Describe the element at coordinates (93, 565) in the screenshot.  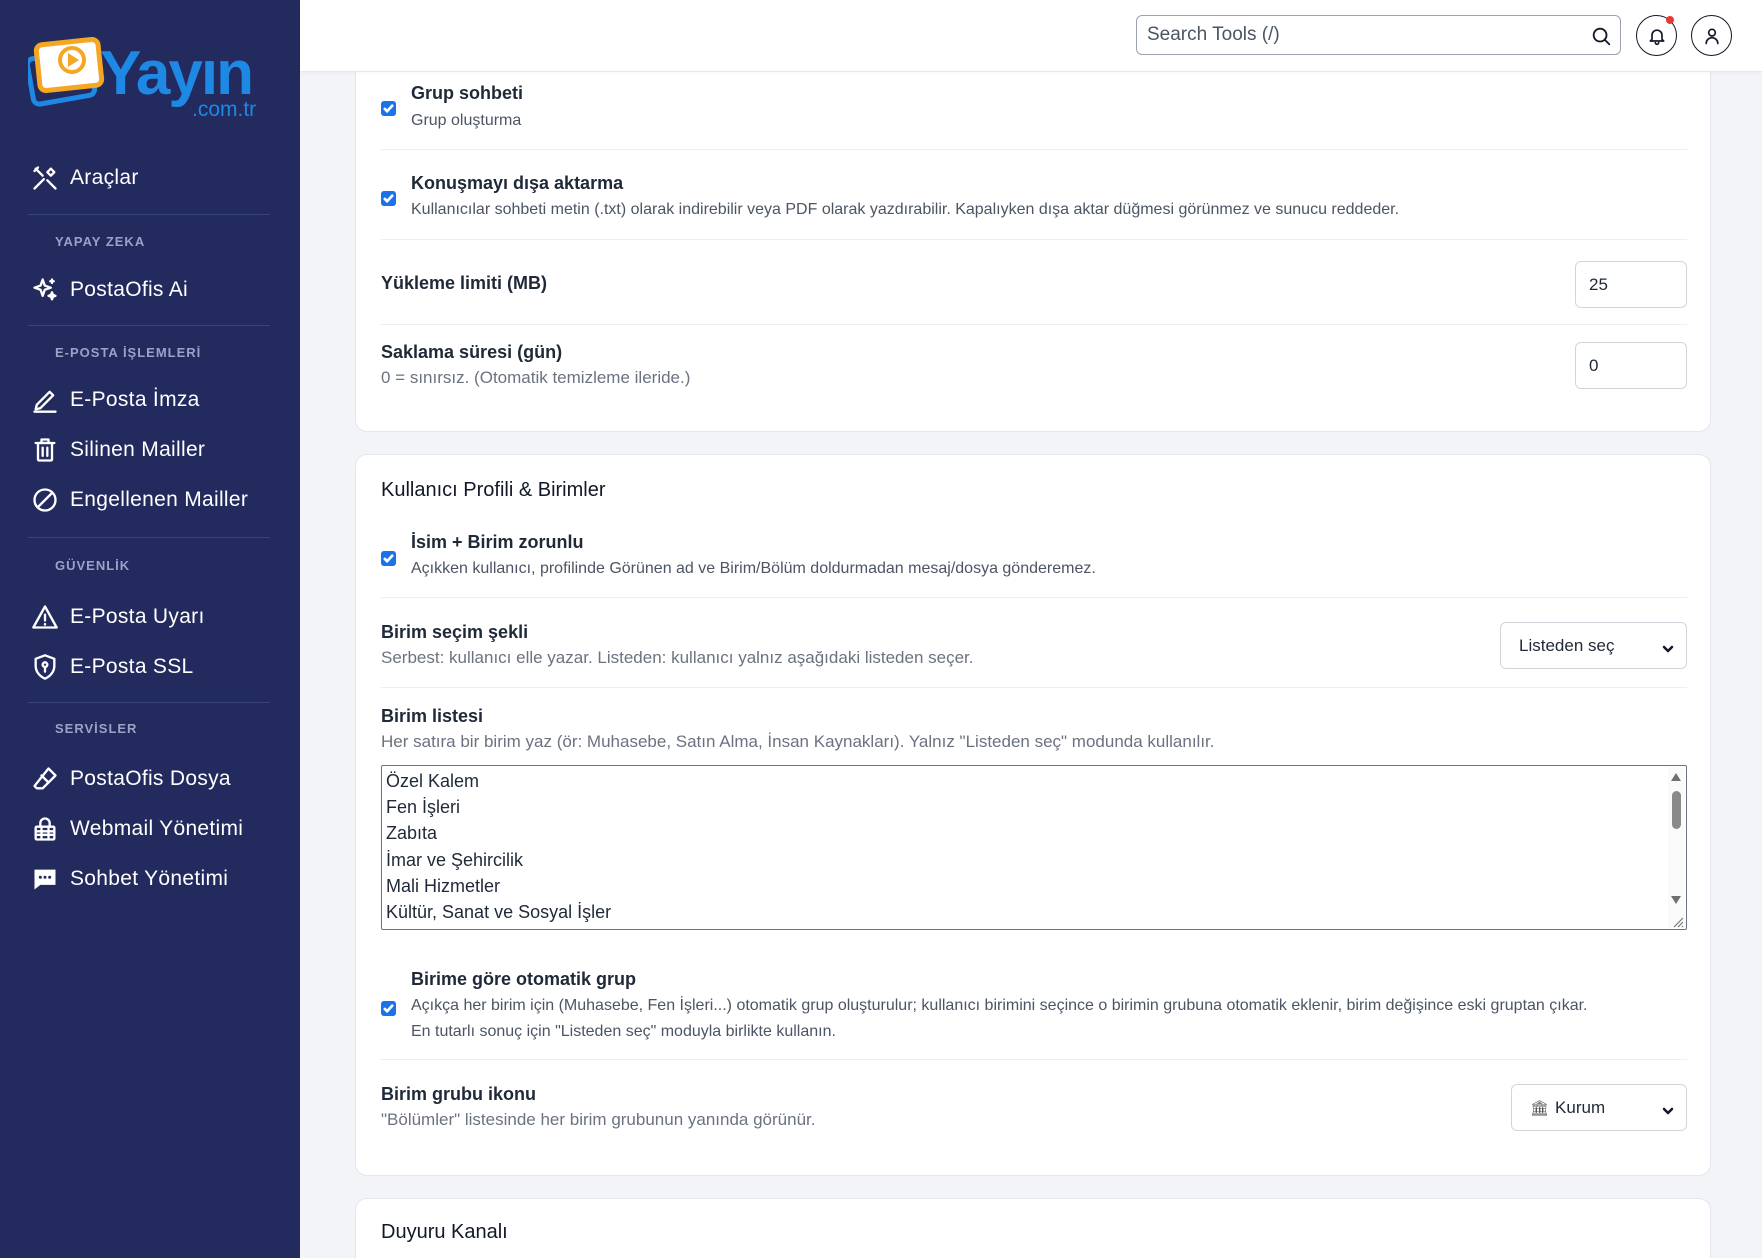
I see `section-label: GÜVENLİK` at that location.